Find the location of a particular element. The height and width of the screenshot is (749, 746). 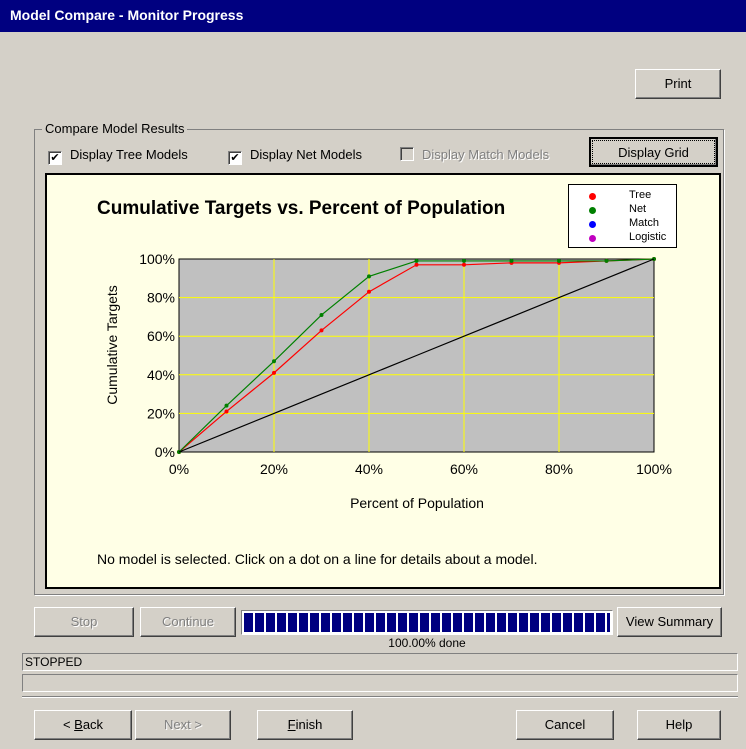

next-button: Next > is located at coordinates (183, 725).